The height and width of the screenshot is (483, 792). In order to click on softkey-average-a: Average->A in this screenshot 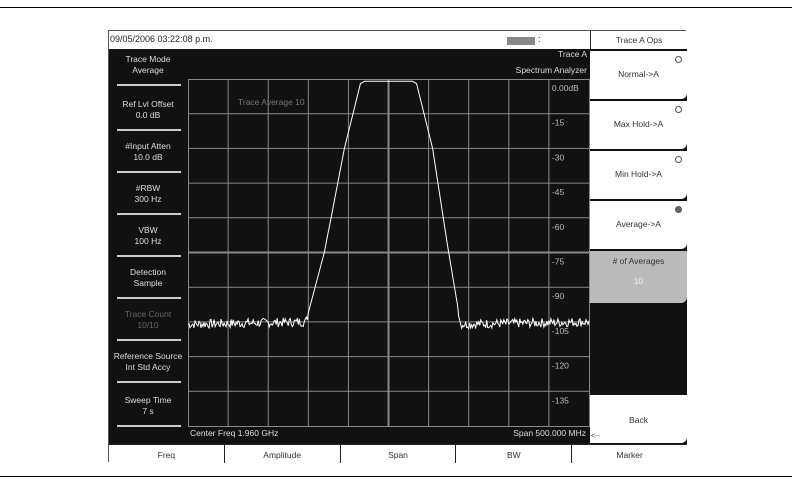, I will do `click(638, 225)`.